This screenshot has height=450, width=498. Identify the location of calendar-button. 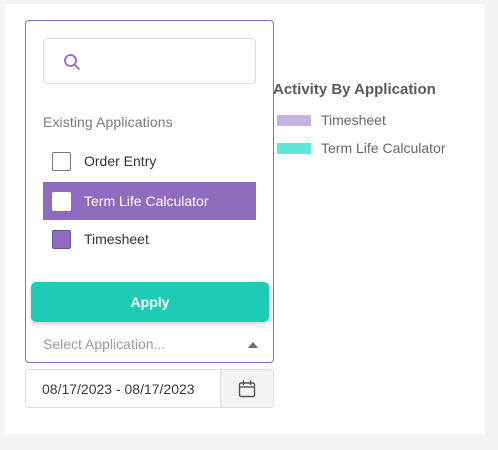
(246, 388).